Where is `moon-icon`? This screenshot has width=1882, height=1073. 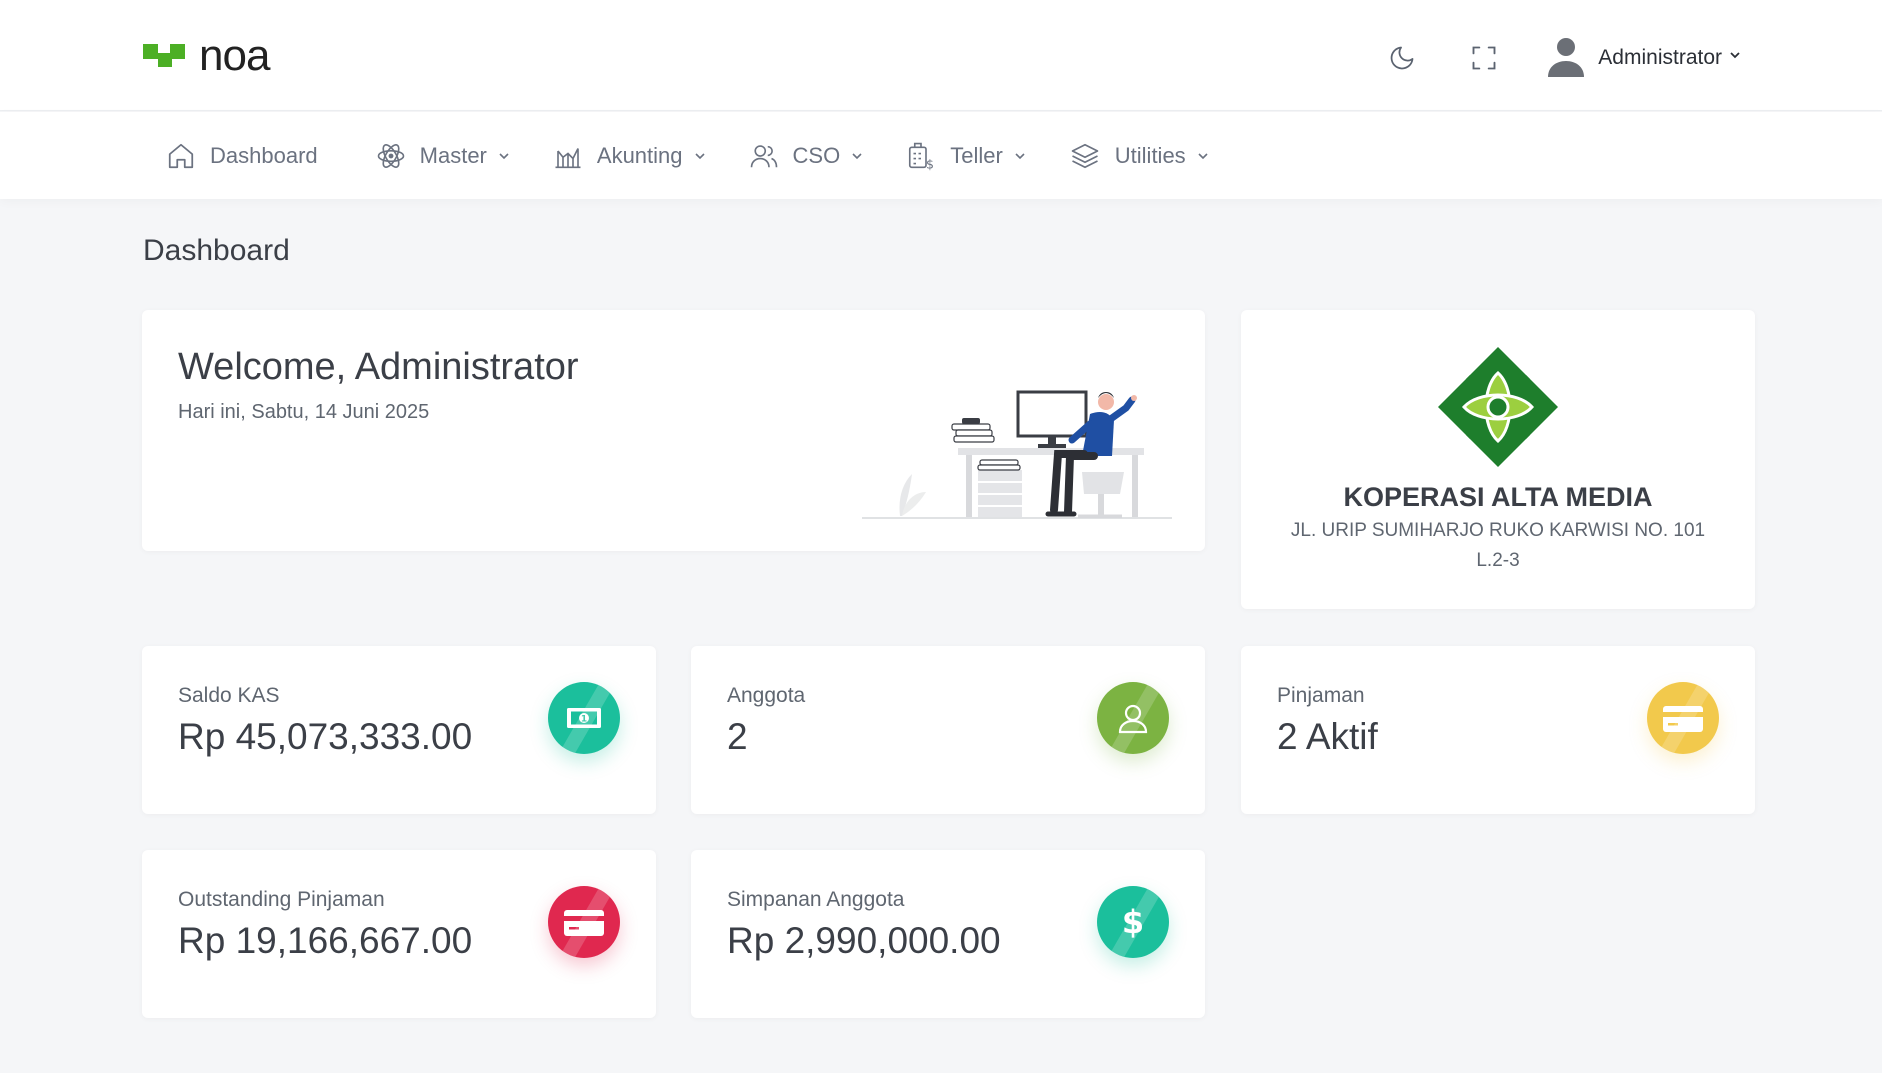 moon-icon is located at coordinates (1402, 58).